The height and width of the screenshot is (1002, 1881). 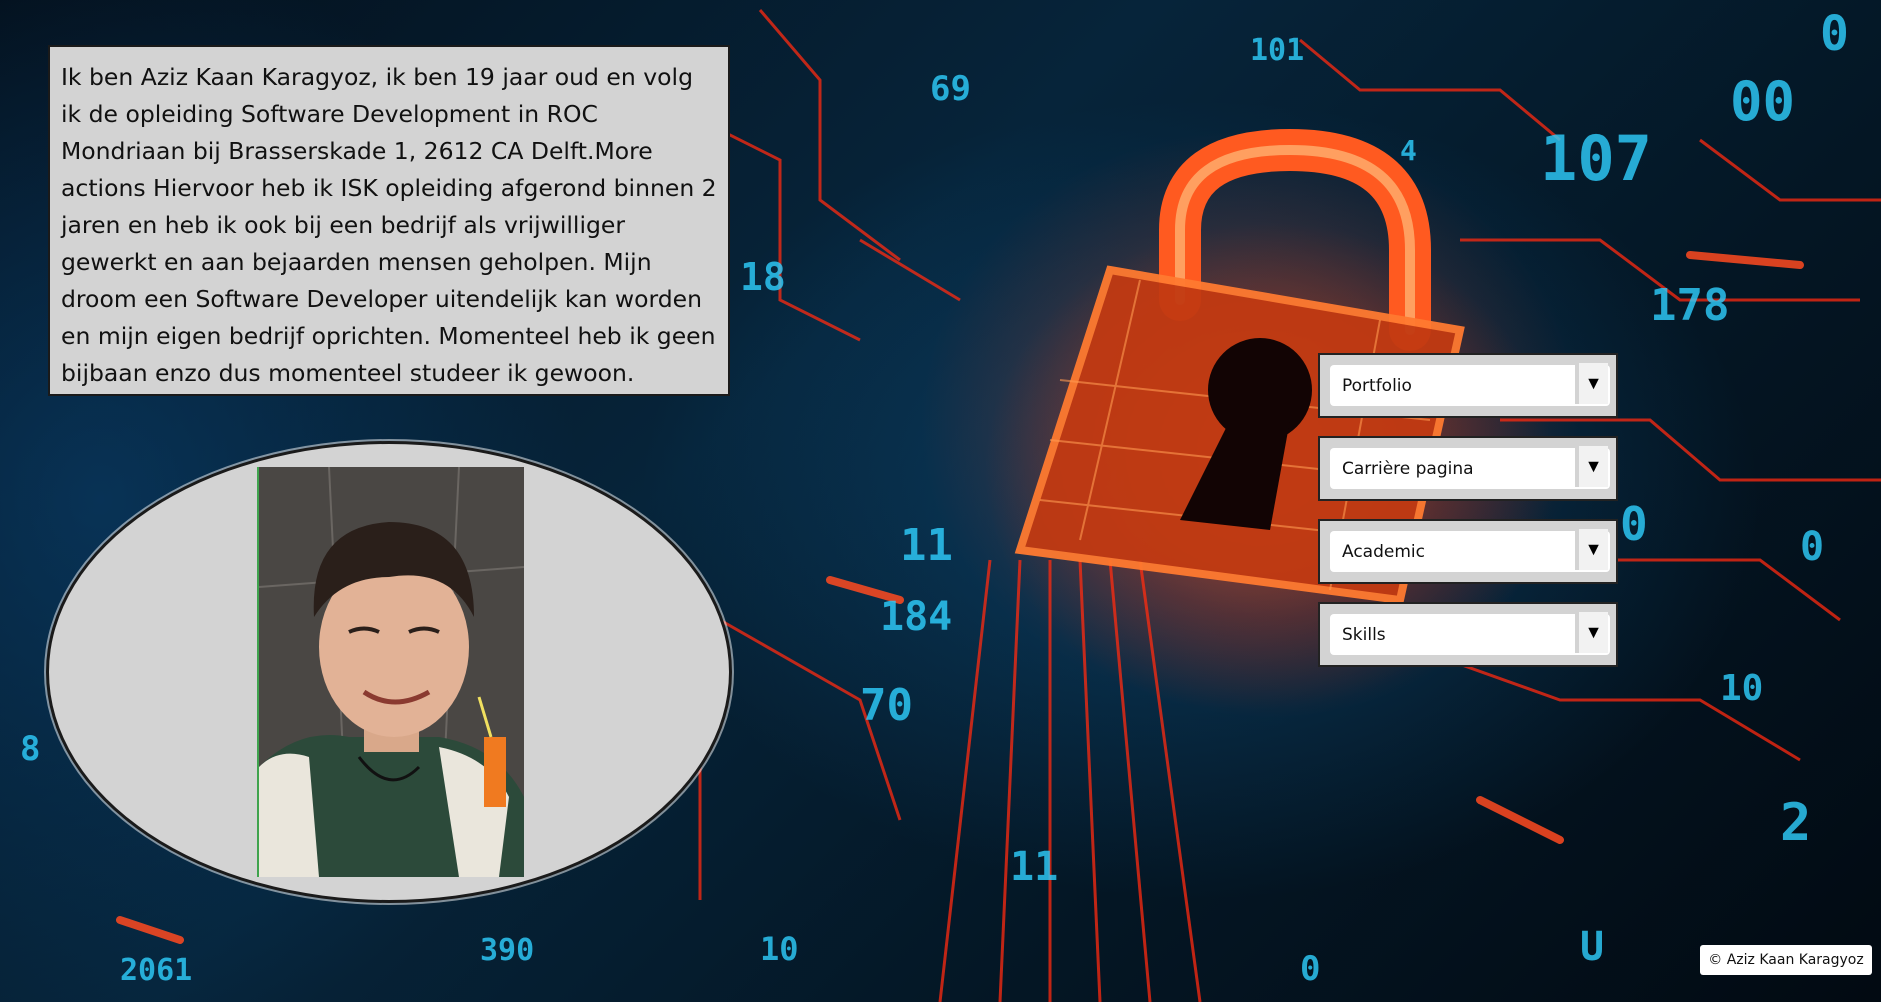 I want to click on svg-text: 18, so click(x=763, y=277).